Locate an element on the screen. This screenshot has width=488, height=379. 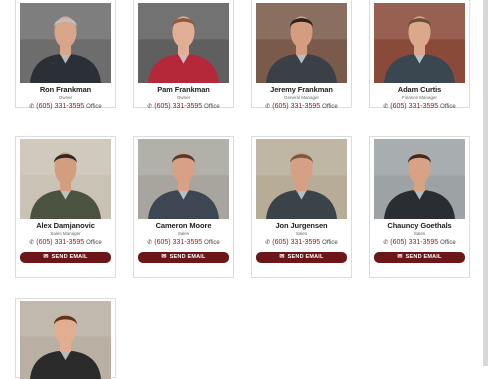
staff-title: Finance Manager is located at coordinates (419, 97).